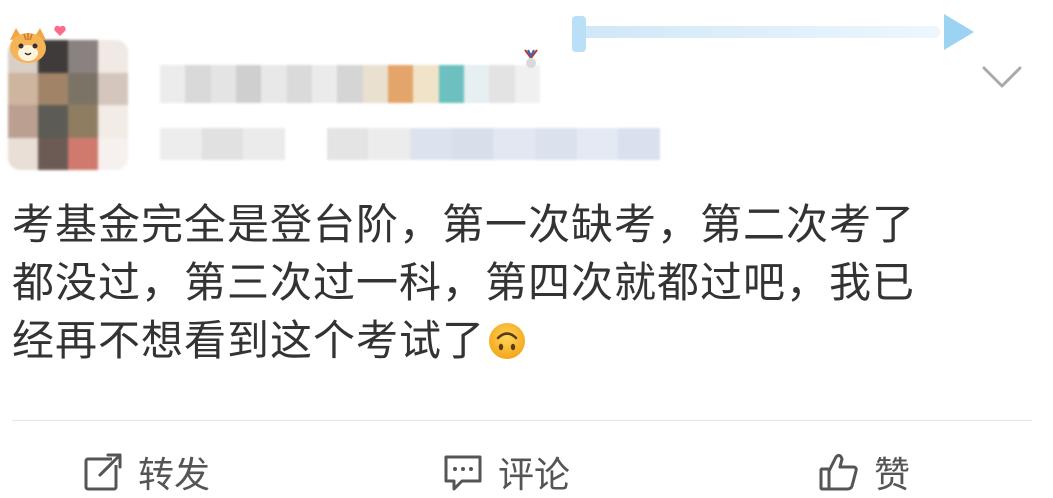 This screenshot has height=498, width=1053. Describe the element at coordinates (838, 472) in the screenshot. I see `thumbs-up-icon` at that location.